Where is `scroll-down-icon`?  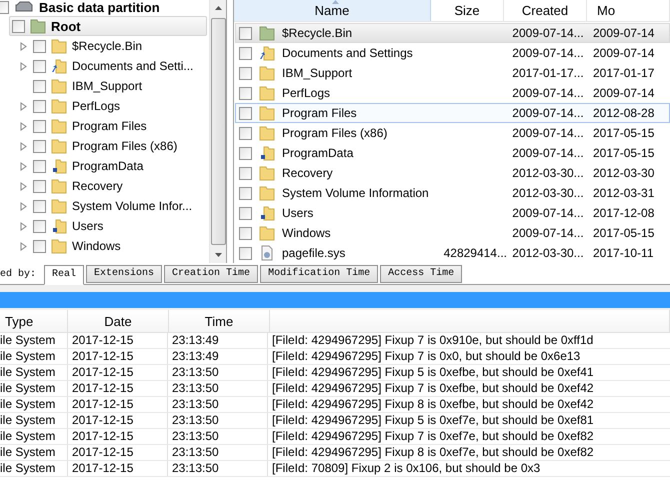 scroll-down-icon is located at coordinates (218, 255).